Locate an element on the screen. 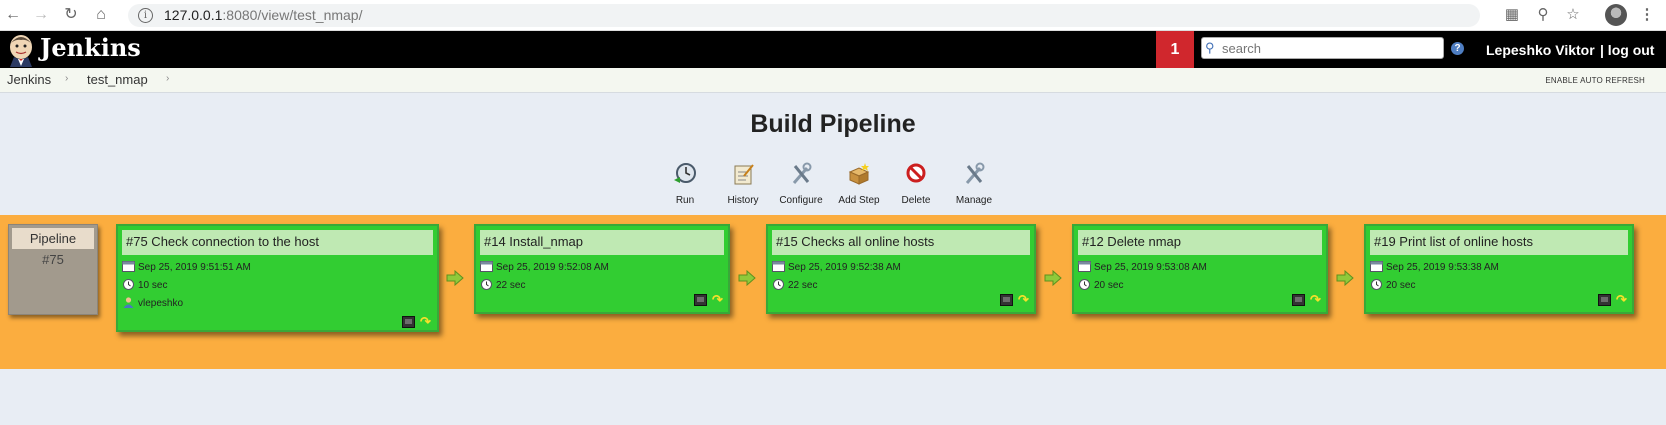 This screenshot has width=1666, height=425. build-user: vlepeshko is located at coordinates (152, 303).